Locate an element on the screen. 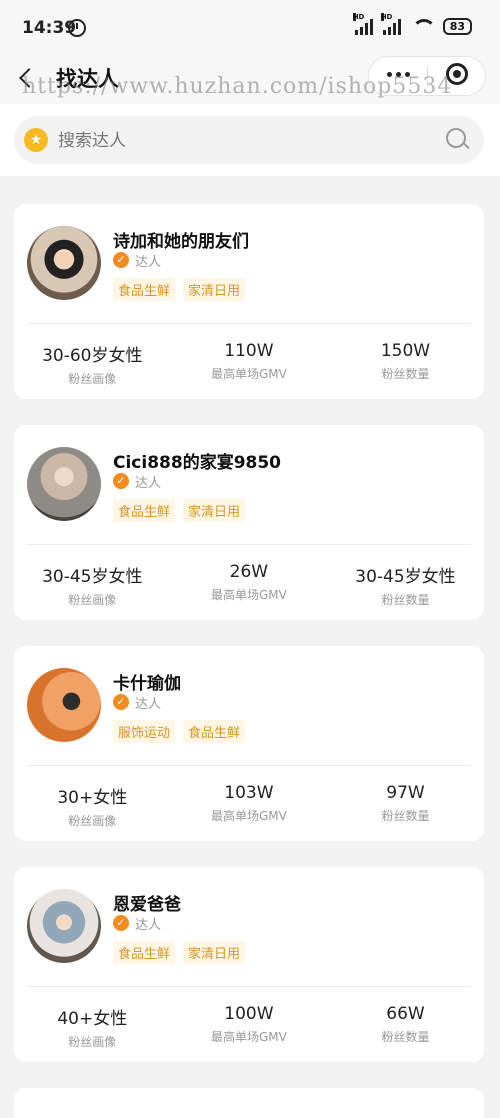 The image size is (500, 1118). nav-bar: 找达人 is located at coordinates (250, 80).